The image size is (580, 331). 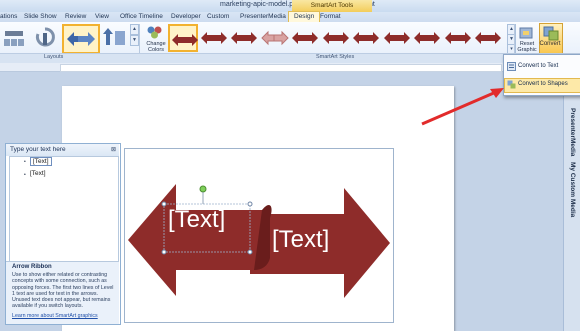 I want to click on layout-arrow-ribbon-selected, so click(x=81, y=39).